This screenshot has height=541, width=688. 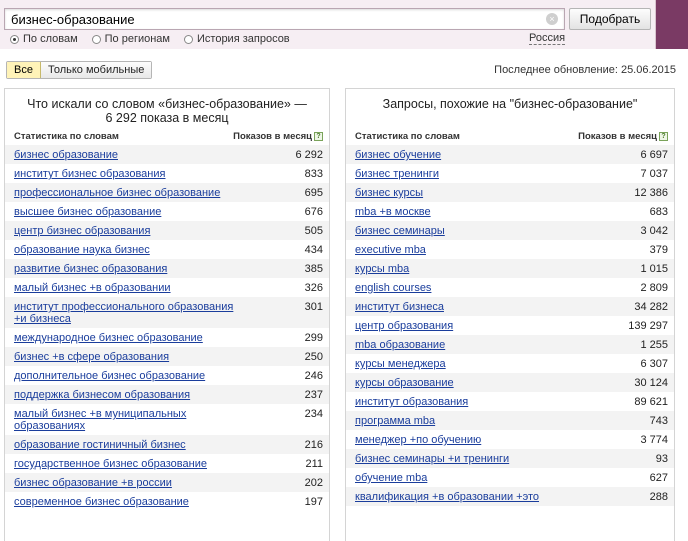 I want to click on search-mode-radio: По словам, so click(x=44, y=39).